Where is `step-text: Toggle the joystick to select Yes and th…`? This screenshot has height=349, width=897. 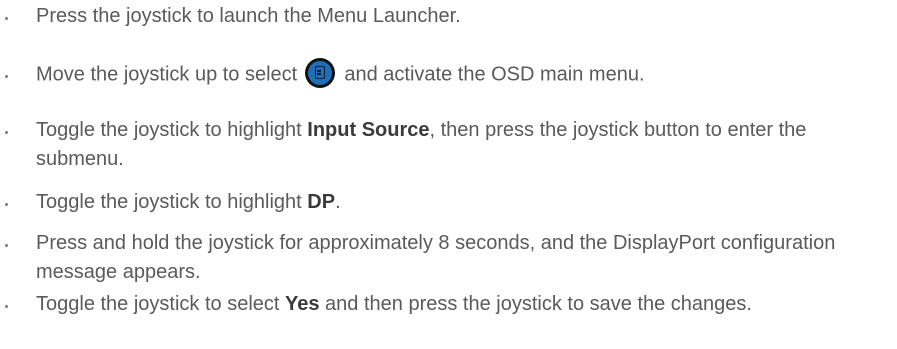 step-text: Toggle the joystick to select Yes and th… is located at coordinates (460, 304).